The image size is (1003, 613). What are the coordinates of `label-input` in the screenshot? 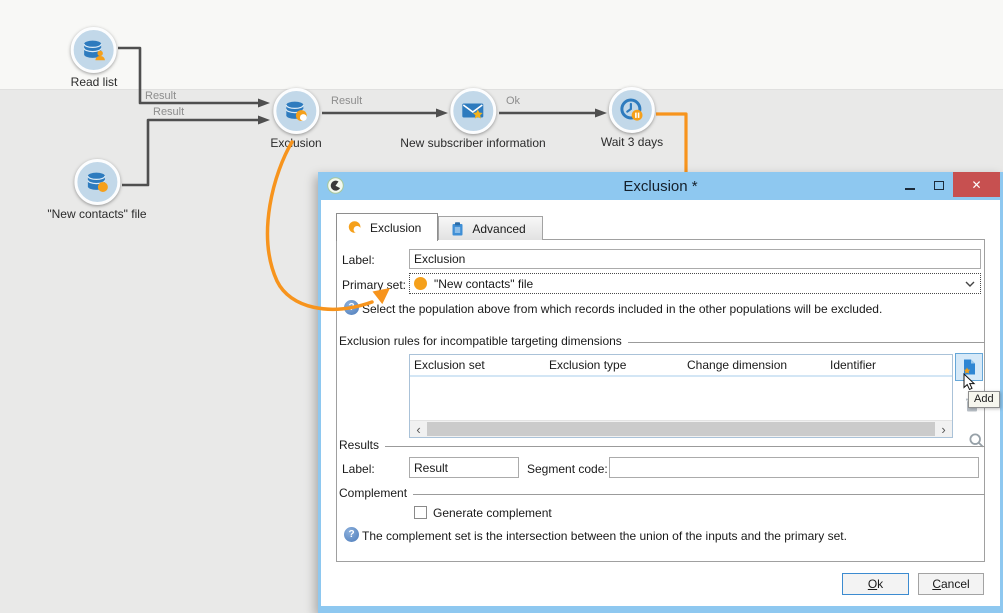 It's located at (695, 259).